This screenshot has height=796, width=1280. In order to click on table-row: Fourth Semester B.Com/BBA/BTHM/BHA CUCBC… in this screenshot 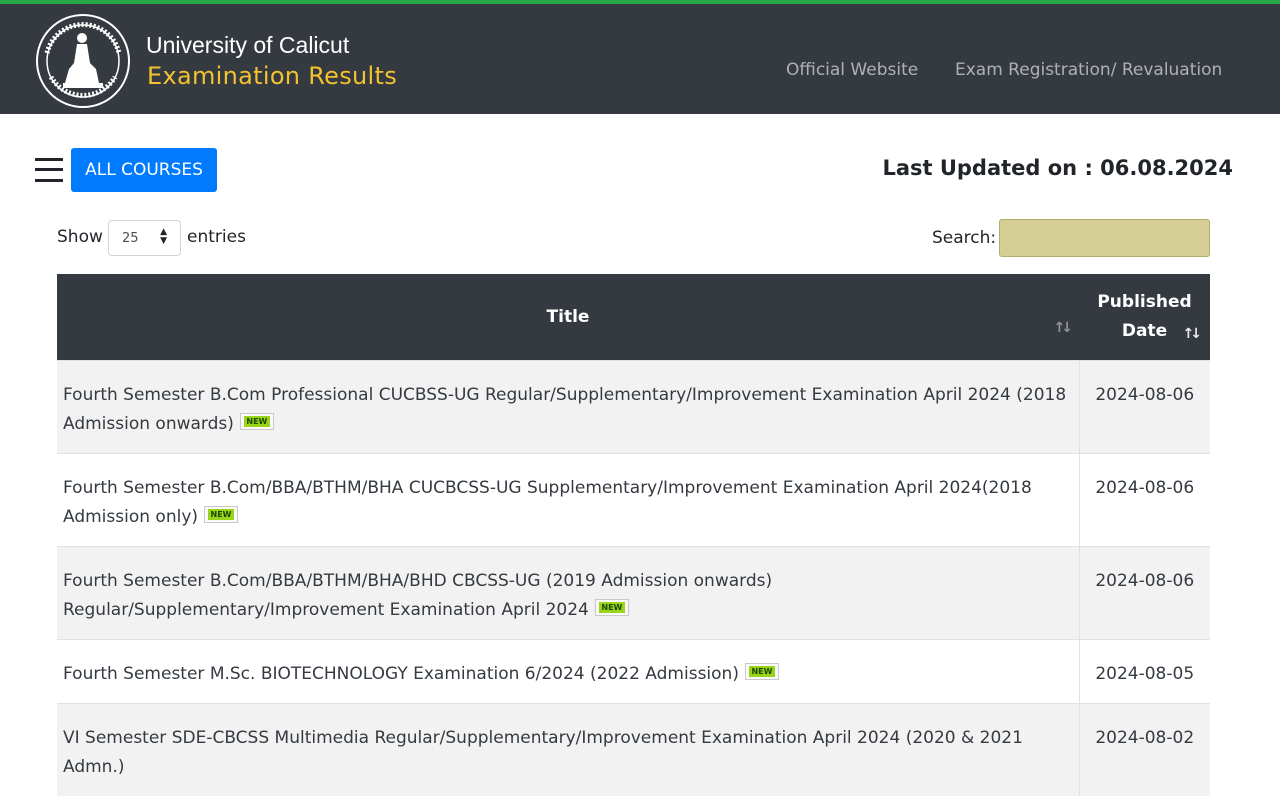, I will do `click(633, 499)`.